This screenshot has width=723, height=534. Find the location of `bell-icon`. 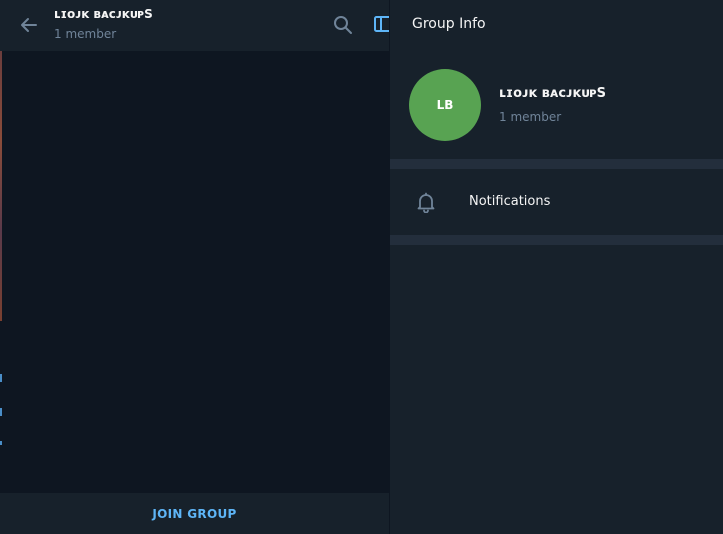

bell-icon is located at coordinates (426, 202).